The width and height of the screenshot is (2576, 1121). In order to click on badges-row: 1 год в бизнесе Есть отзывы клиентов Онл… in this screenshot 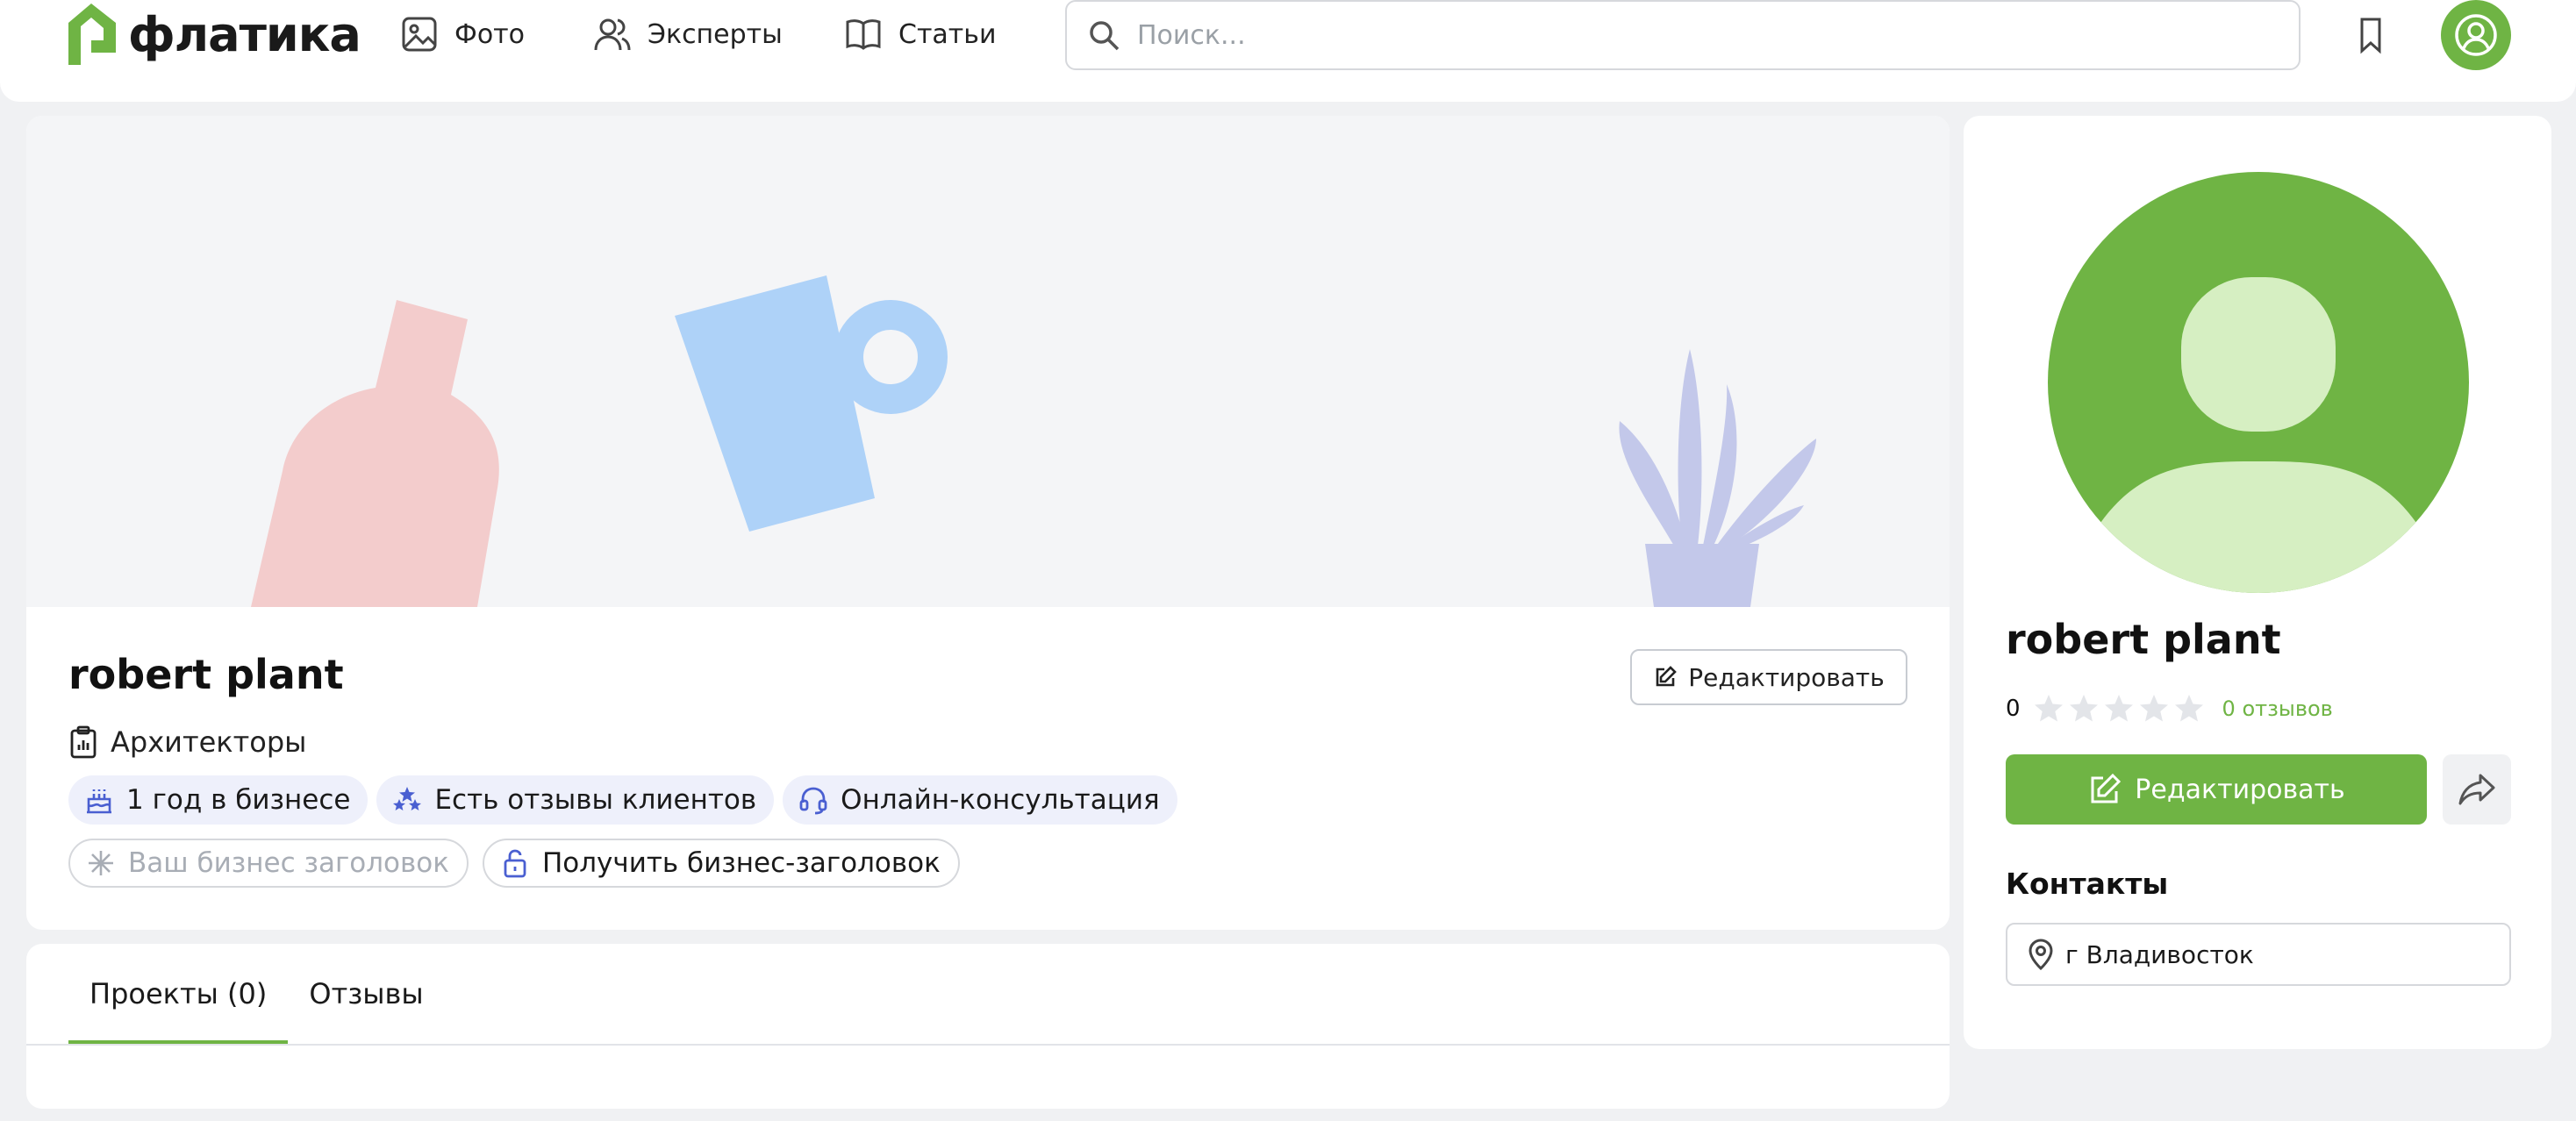, I will do `click(622, 800)`.